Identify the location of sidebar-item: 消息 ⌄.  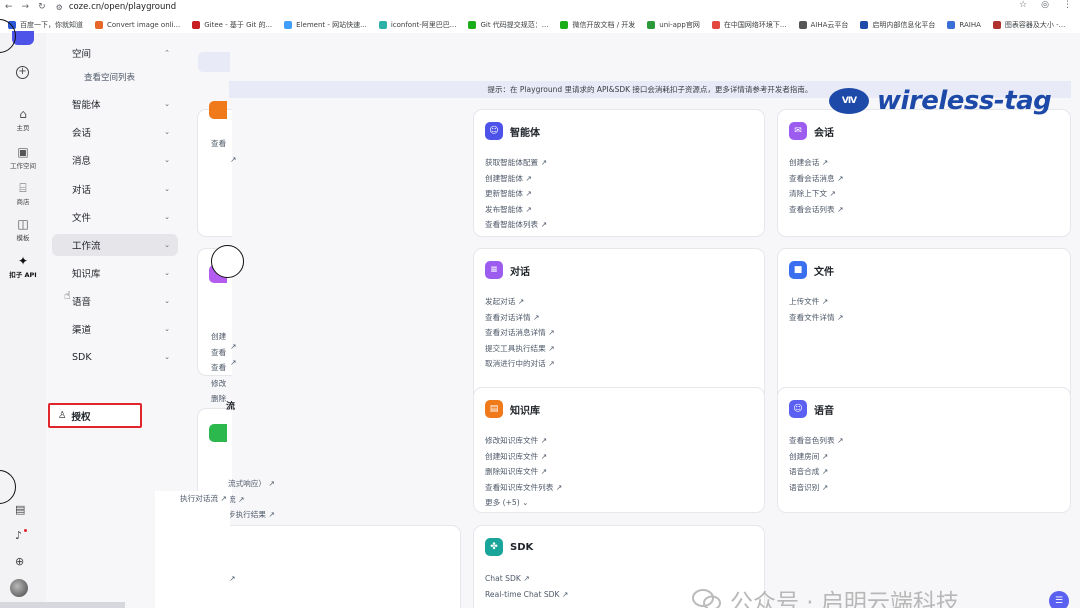
(115, 160).